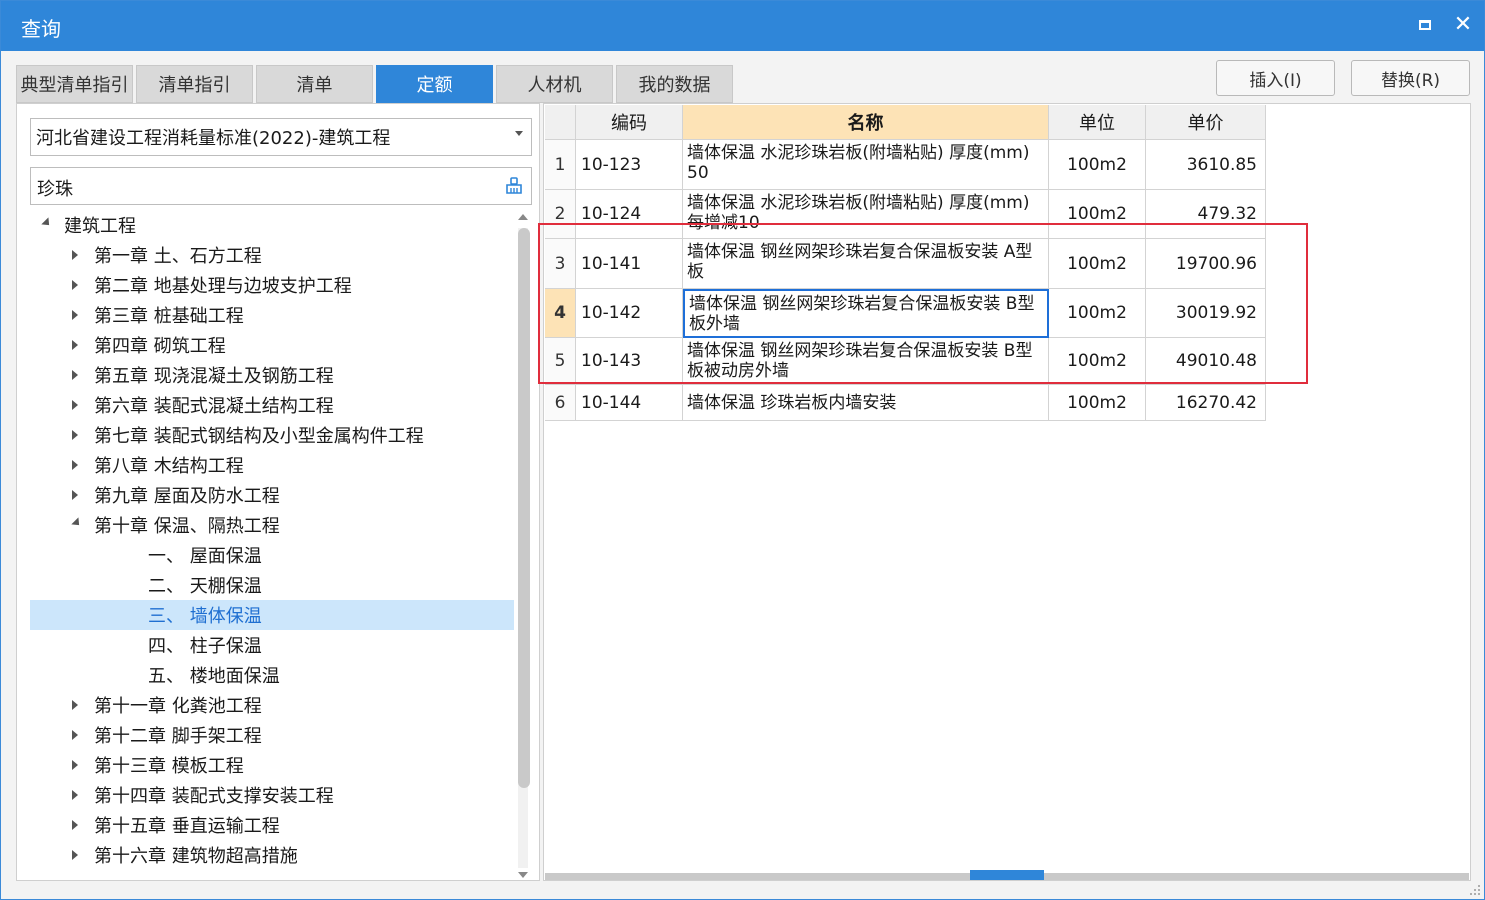 The width and height of the screenshot is (1485, 900). What do you see at coordinates (272, 495) in the screenshot?
I see `tree-item: 第九章 屋面及防水工程` at bounding box center [272, 495].